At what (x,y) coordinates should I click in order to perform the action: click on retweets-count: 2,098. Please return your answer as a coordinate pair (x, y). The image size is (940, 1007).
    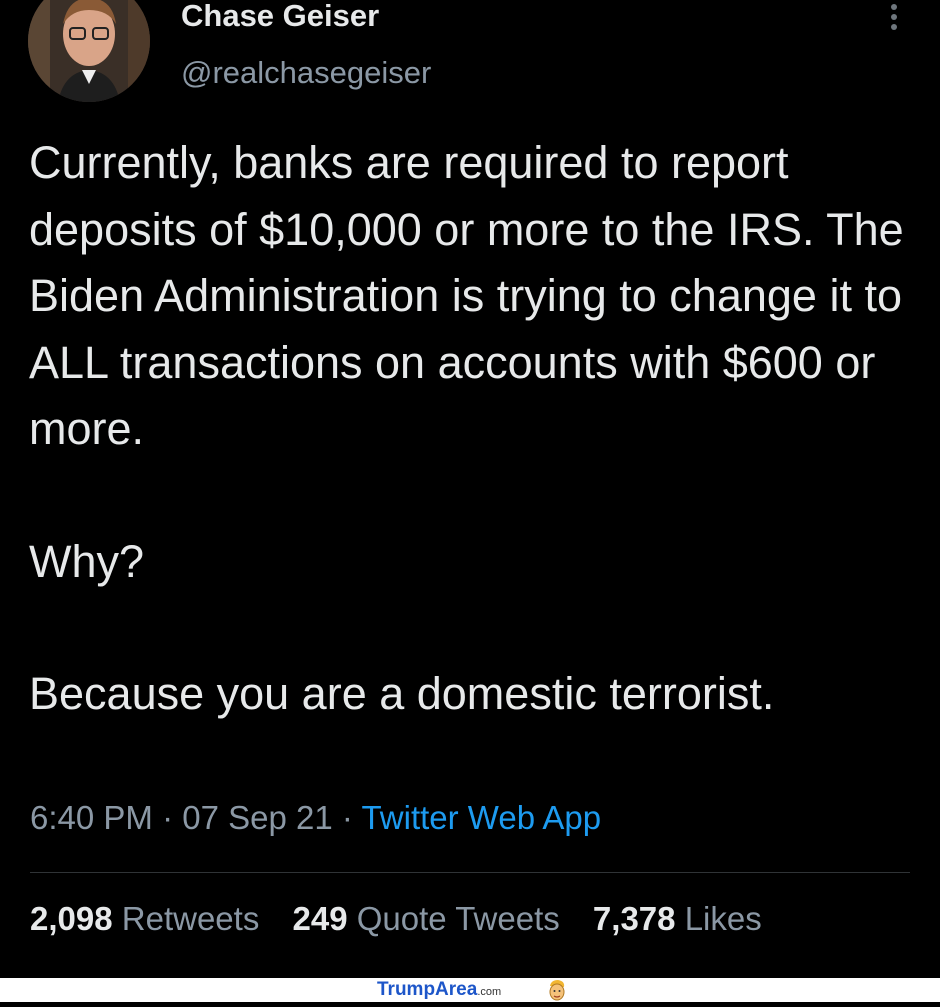
    Looking at the image, I should click on (71, 918).